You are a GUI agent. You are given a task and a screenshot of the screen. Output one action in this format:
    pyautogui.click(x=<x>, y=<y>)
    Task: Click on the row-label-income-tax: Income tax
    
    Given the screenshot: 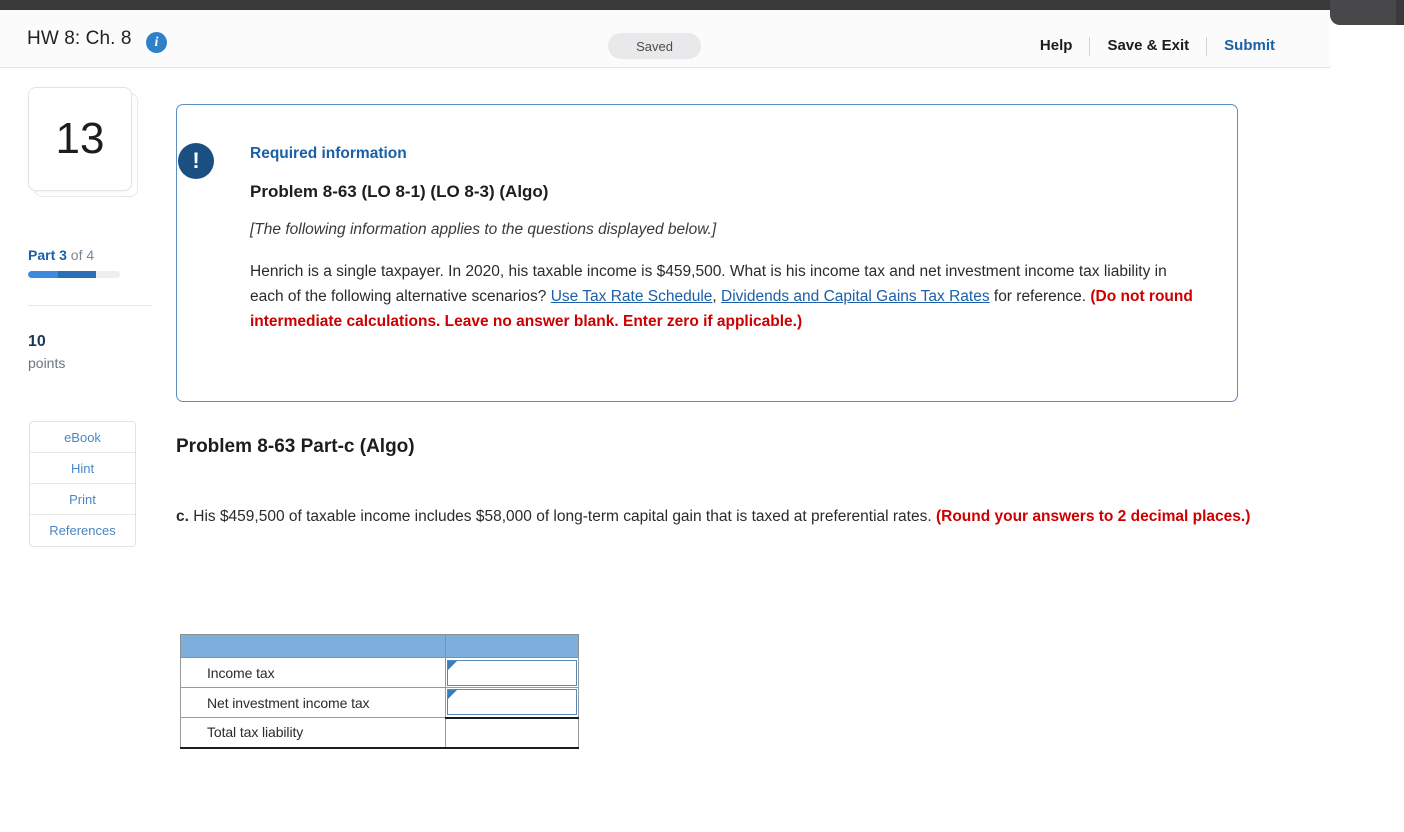 What is the action you would take?
    pyautogui.click(x=313, y=672)
    